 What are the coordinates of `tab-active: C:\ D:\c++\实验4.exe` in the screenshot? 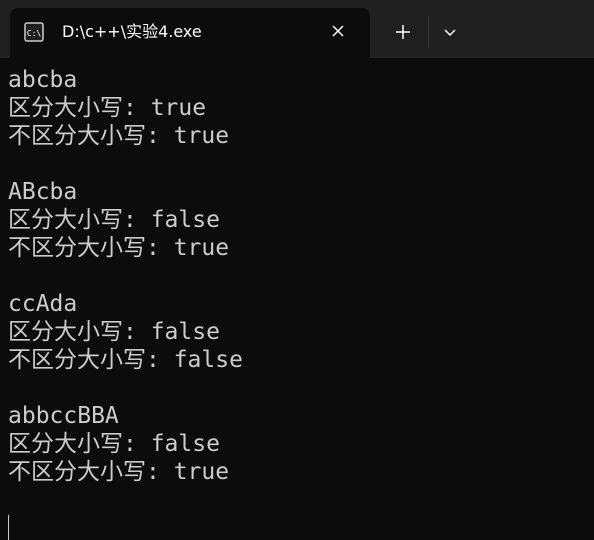 It's located at (190, 33).